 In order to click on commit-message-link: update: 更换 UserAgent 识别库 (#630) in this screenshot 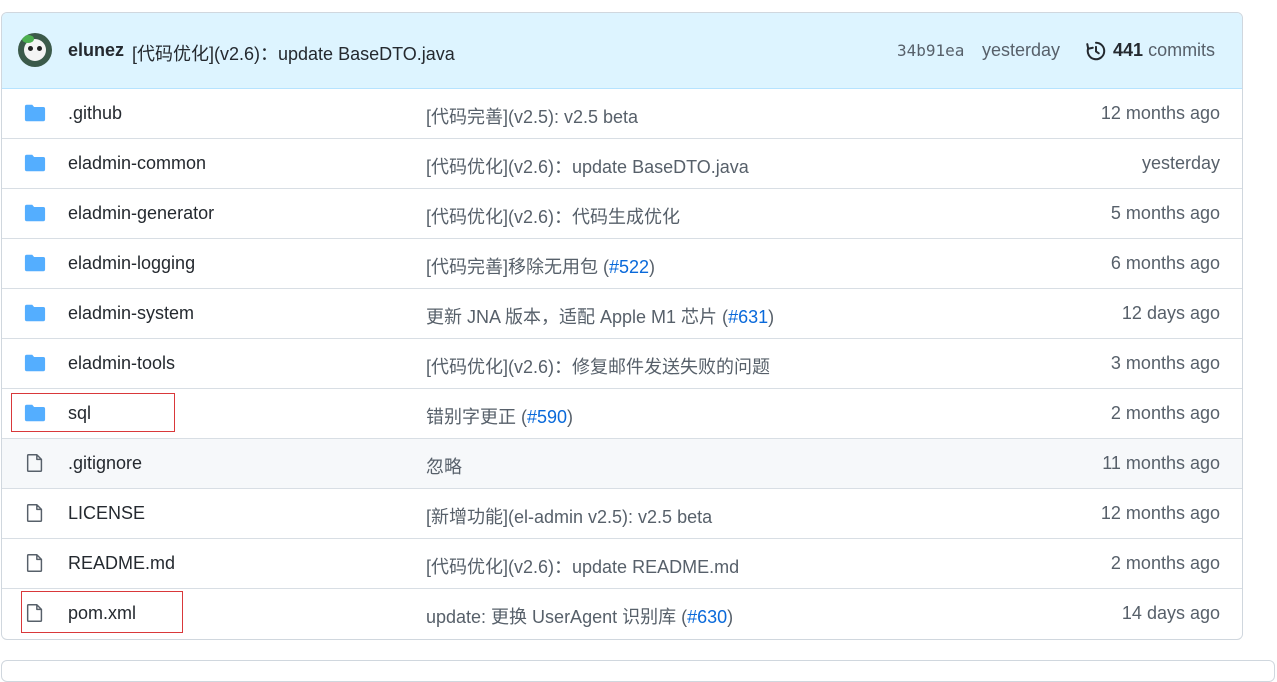, I will do `click(579, 616)`.